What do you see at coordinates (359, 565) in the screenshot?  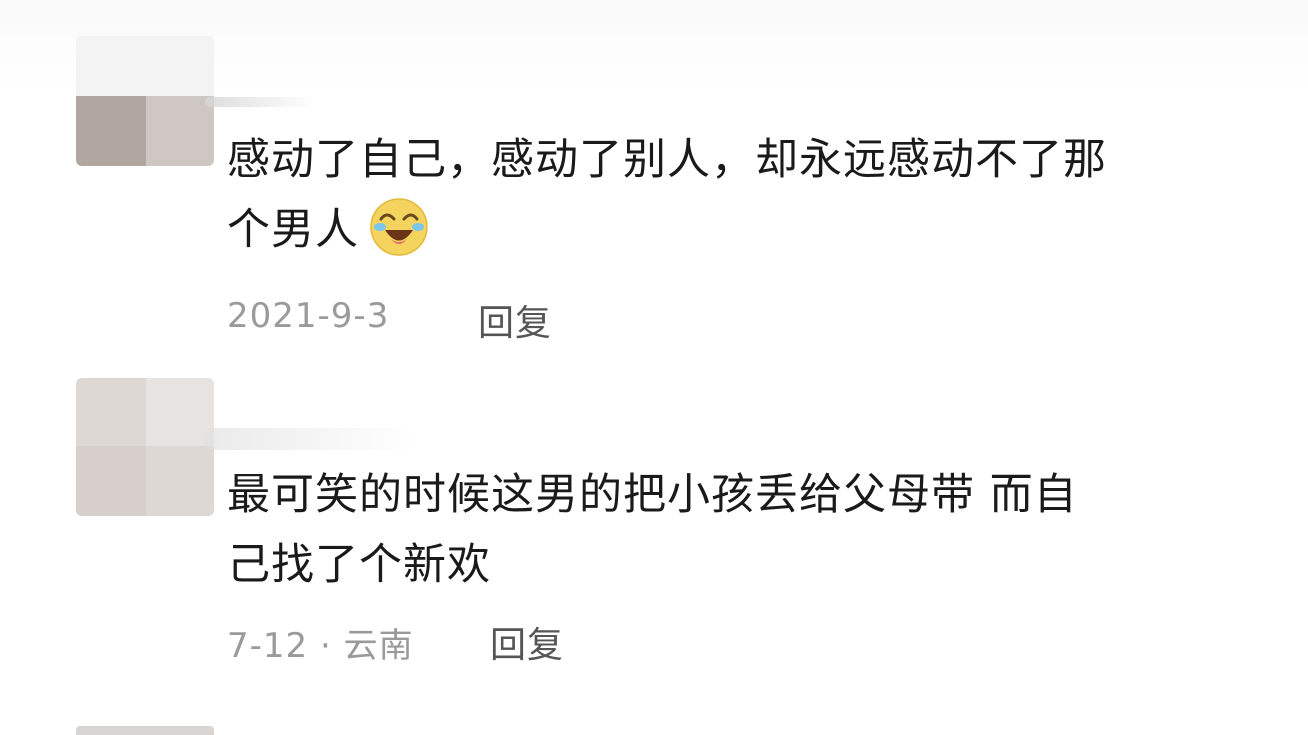 I see `comment-text-line: 己找了个新欢` at bounding box center [359, 565].